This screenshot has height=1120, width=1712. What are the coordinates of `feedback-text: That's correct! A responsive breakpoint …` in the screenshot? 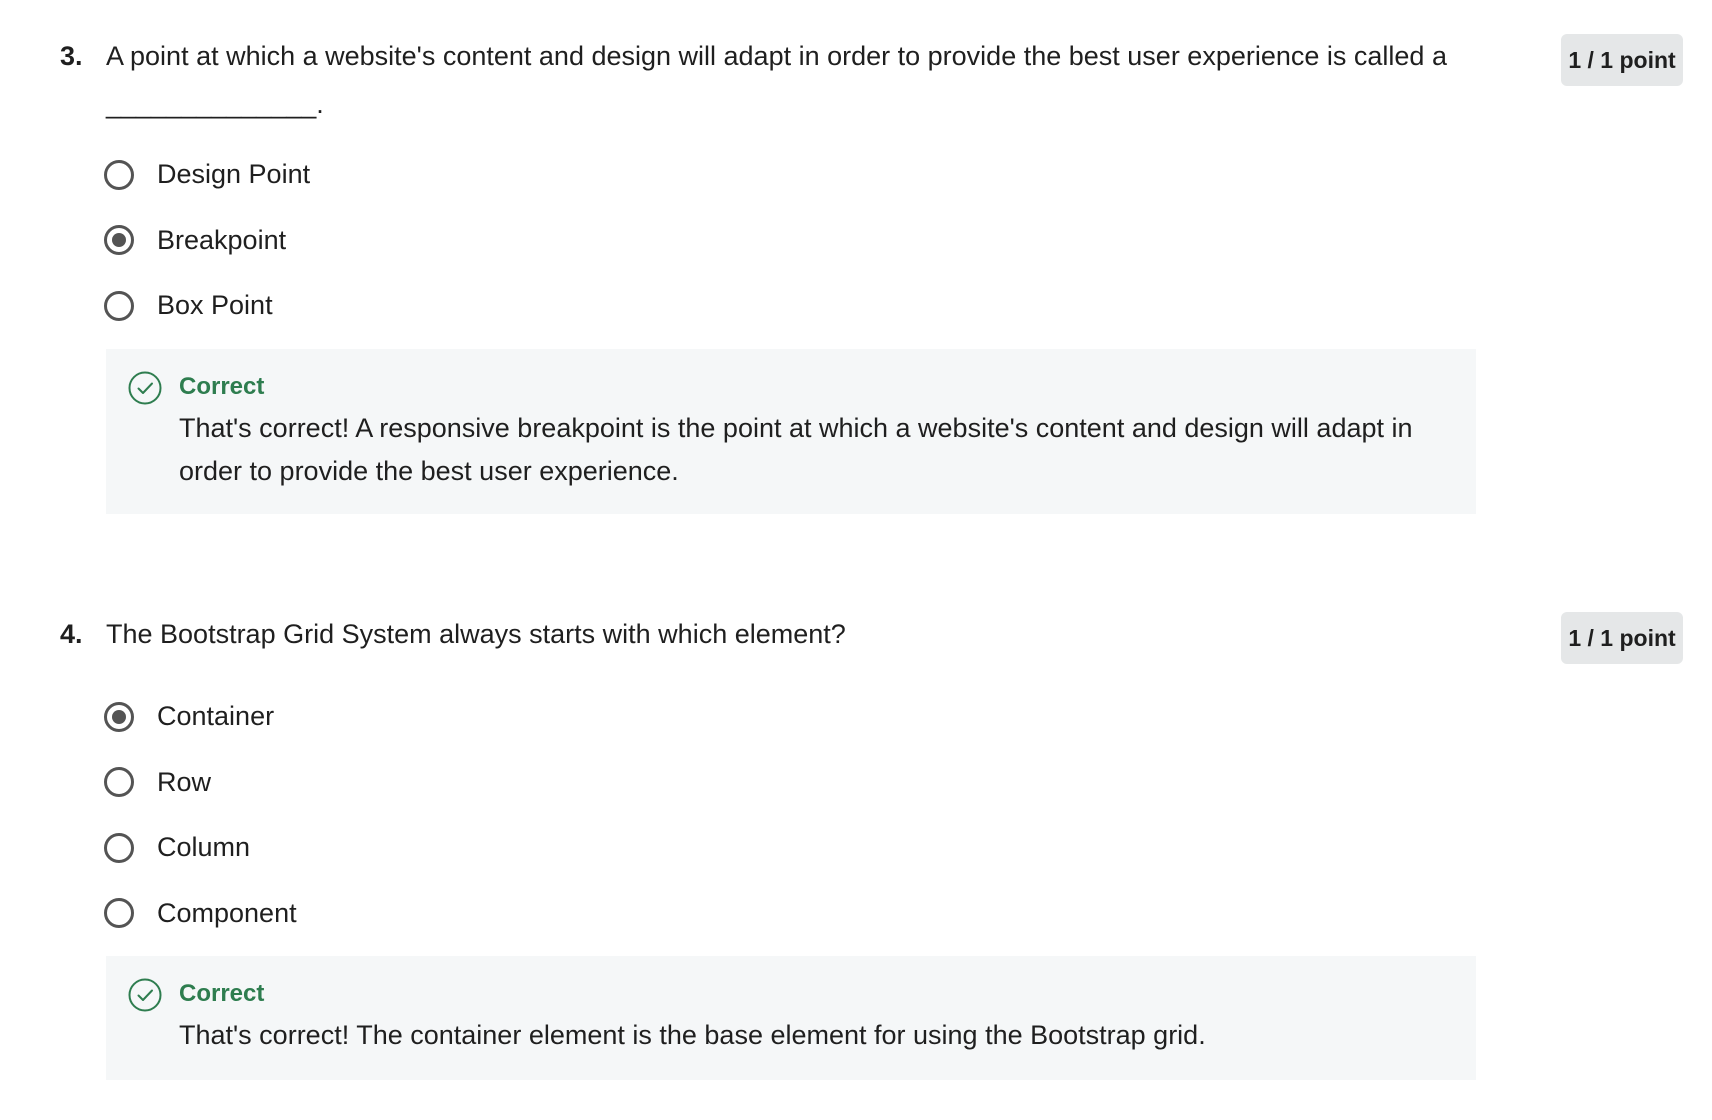 It's located at (796, 449).